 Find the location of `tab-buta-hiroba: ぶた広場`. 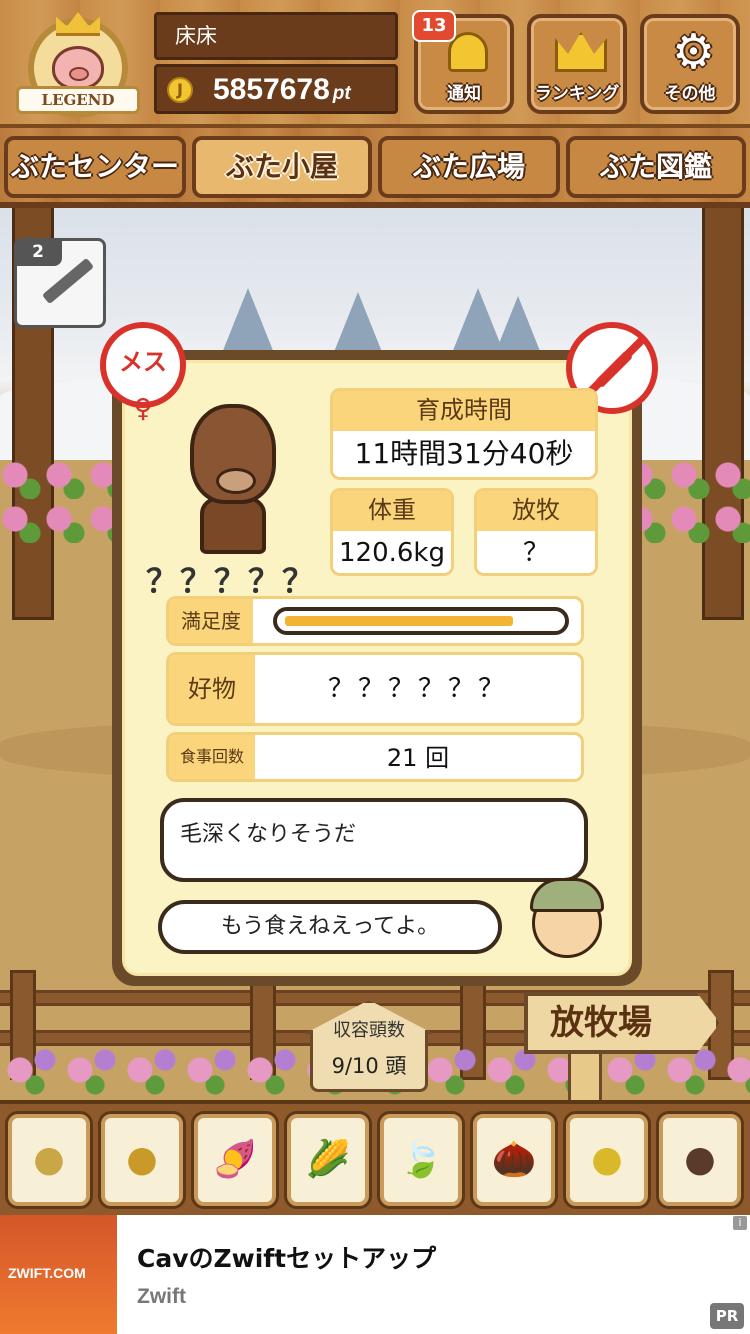

tab-buta-hiroba: ぶた広場 is located at coordinates (469, 167).